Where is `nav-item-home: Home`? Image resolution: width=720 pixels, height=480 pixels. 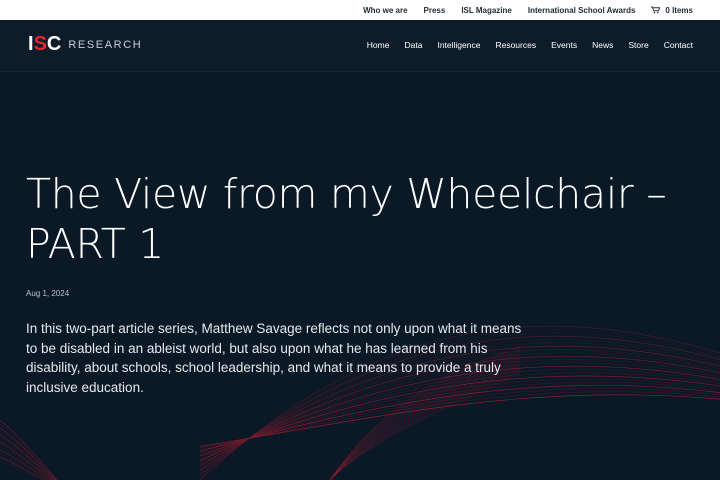 nav-item-home: Home is located at coordinates (378, 45).